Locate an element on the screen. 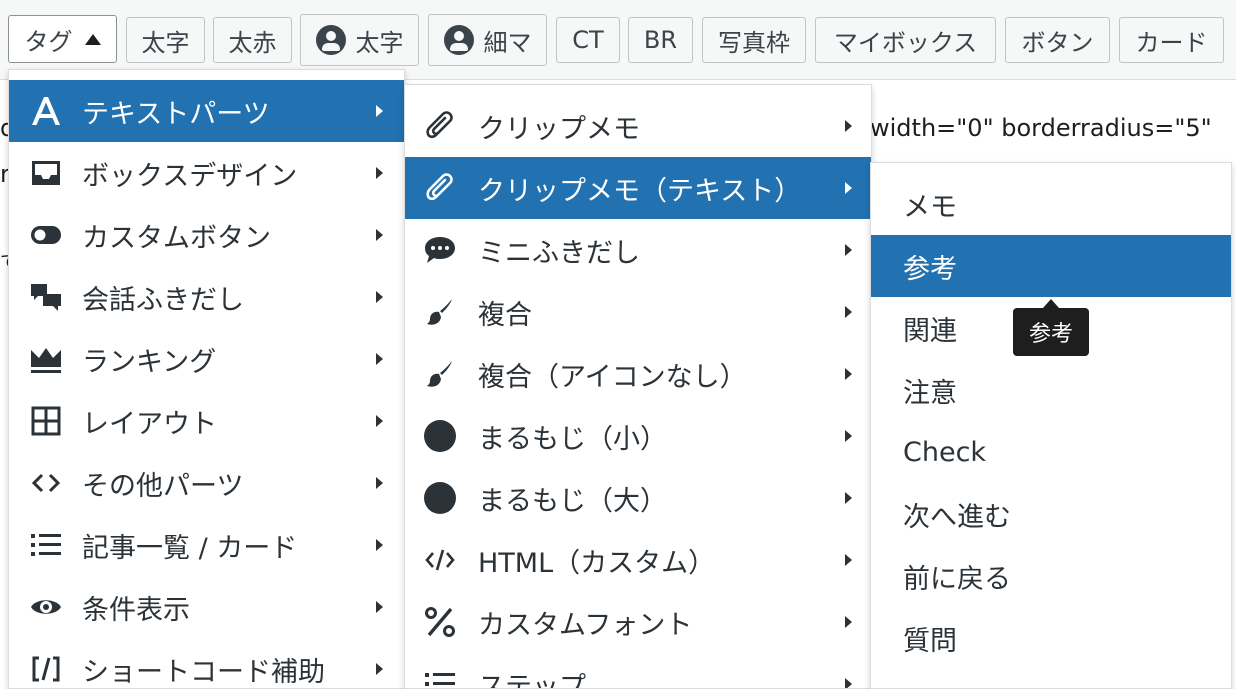 The height and width of the screenshot is (689, 1236). menu-item-label: 複合 is located at coordinates (505, 312).